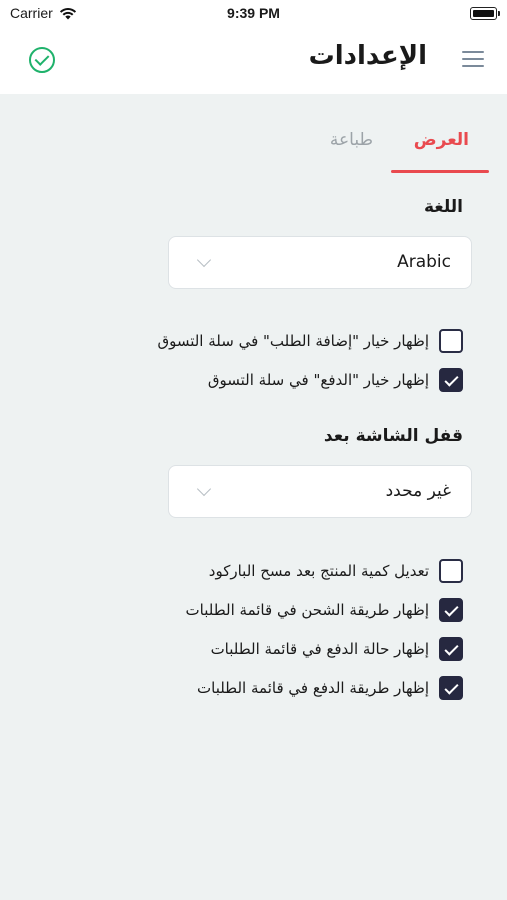 The image size is (507, 900). What do you see at coordinates (313, 688) in the screenshot?
I see `option-label: إظهار طريقة الدفع في قائمة الطلبات` at bounding box center [313, 688].